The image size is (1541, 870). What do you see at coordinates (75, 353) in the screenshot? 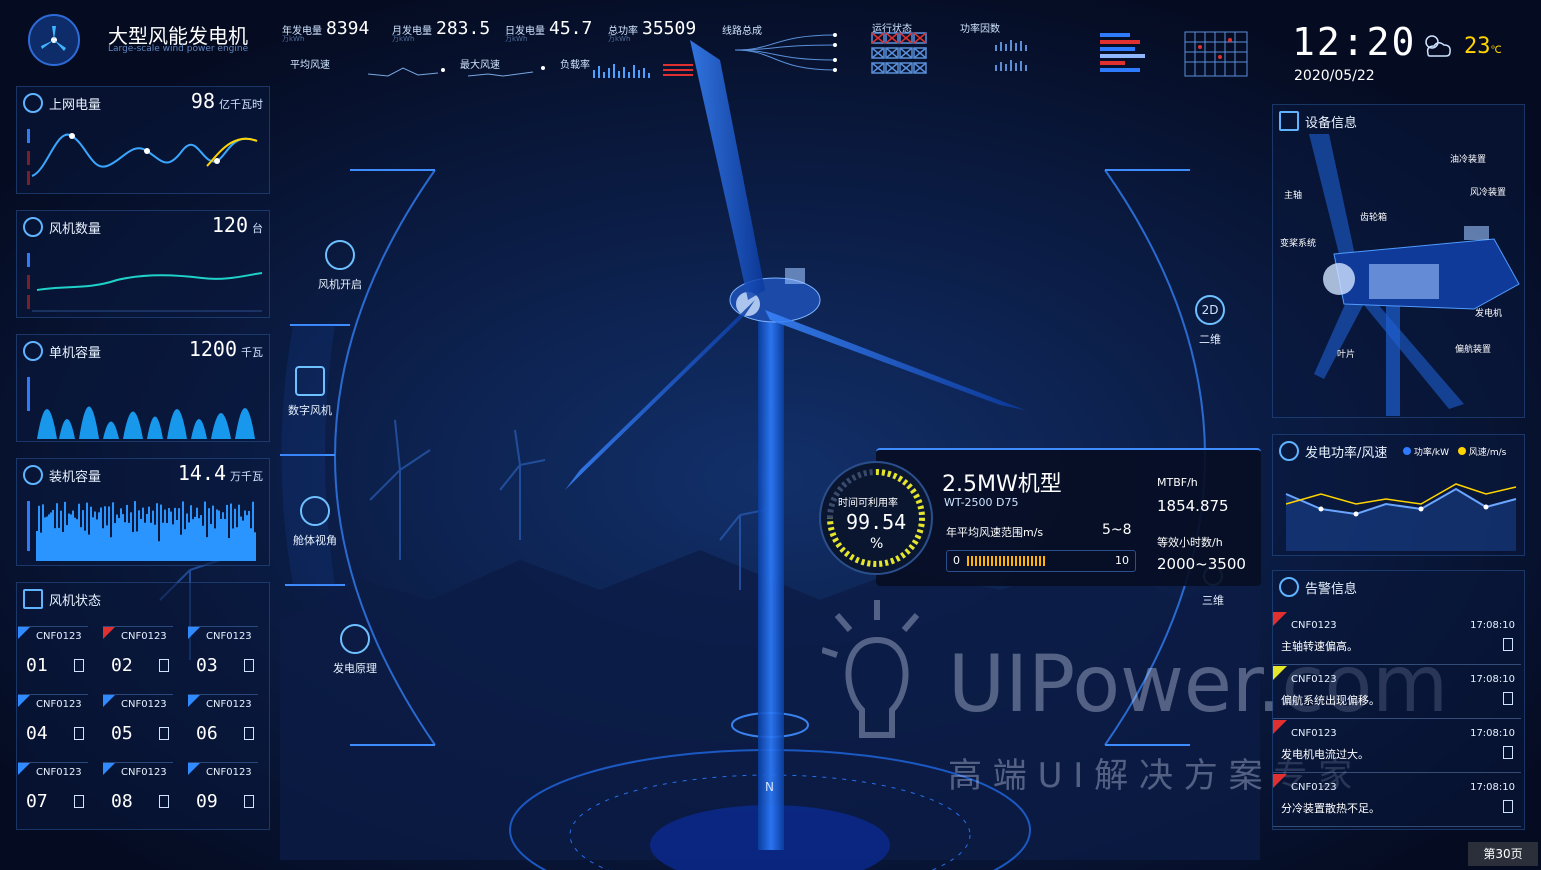
I see `panel-unit-capacity-title-text: 单机容量` at bounding box center [75, 353].